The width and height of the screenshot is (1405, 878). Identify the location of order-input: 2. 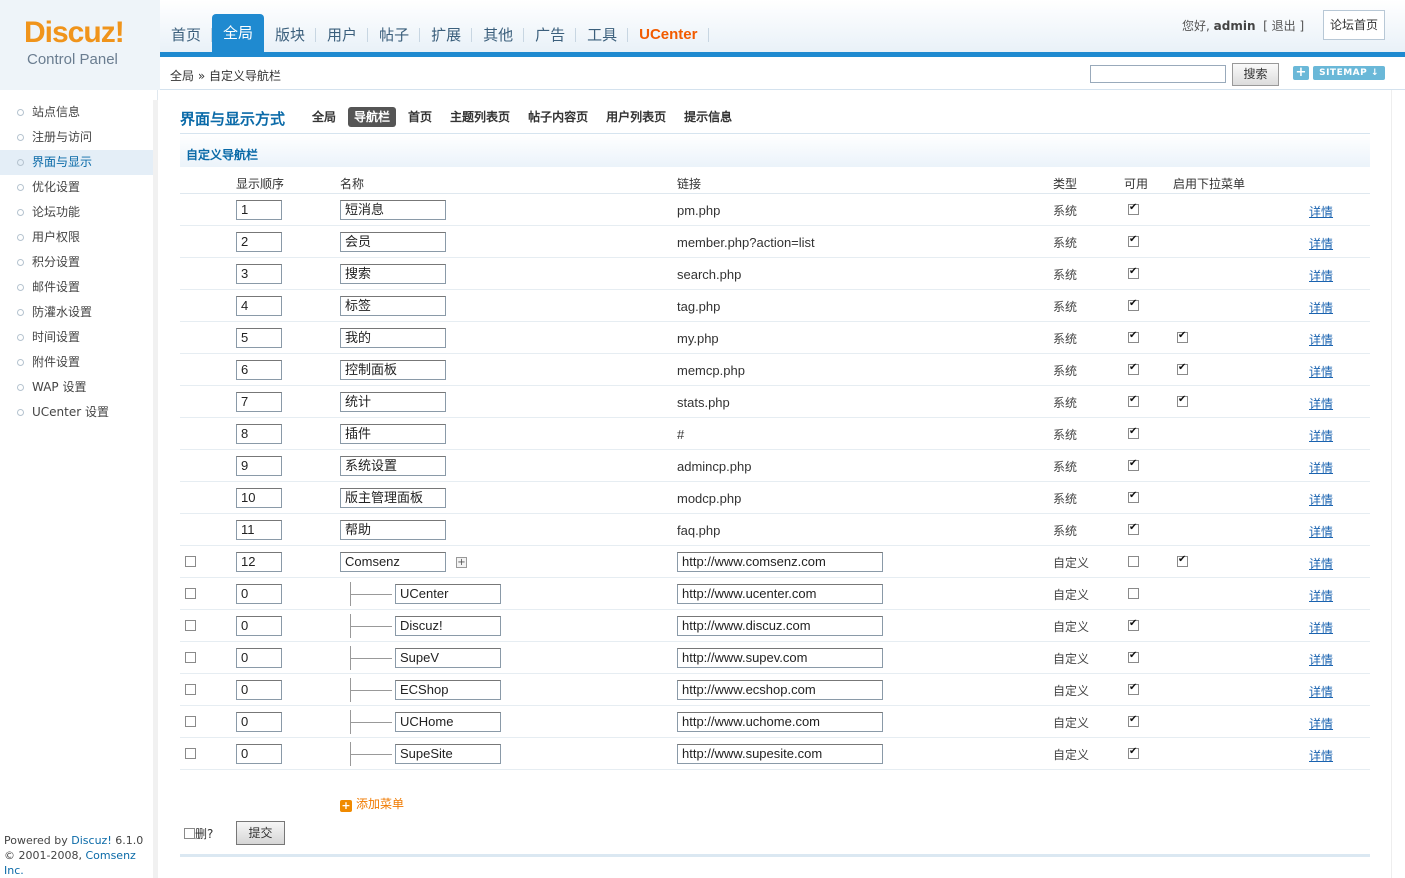
(259, 242).